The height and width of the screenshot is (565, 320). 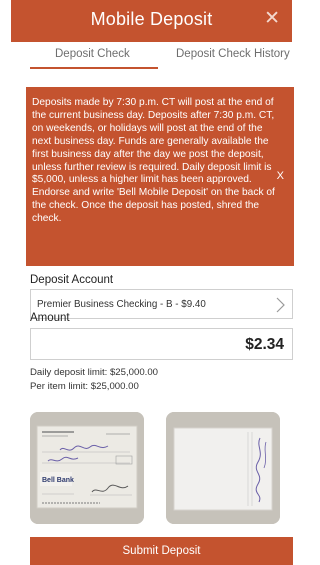 I want to click on active-tab-indicator, so click(x=94, y=68).